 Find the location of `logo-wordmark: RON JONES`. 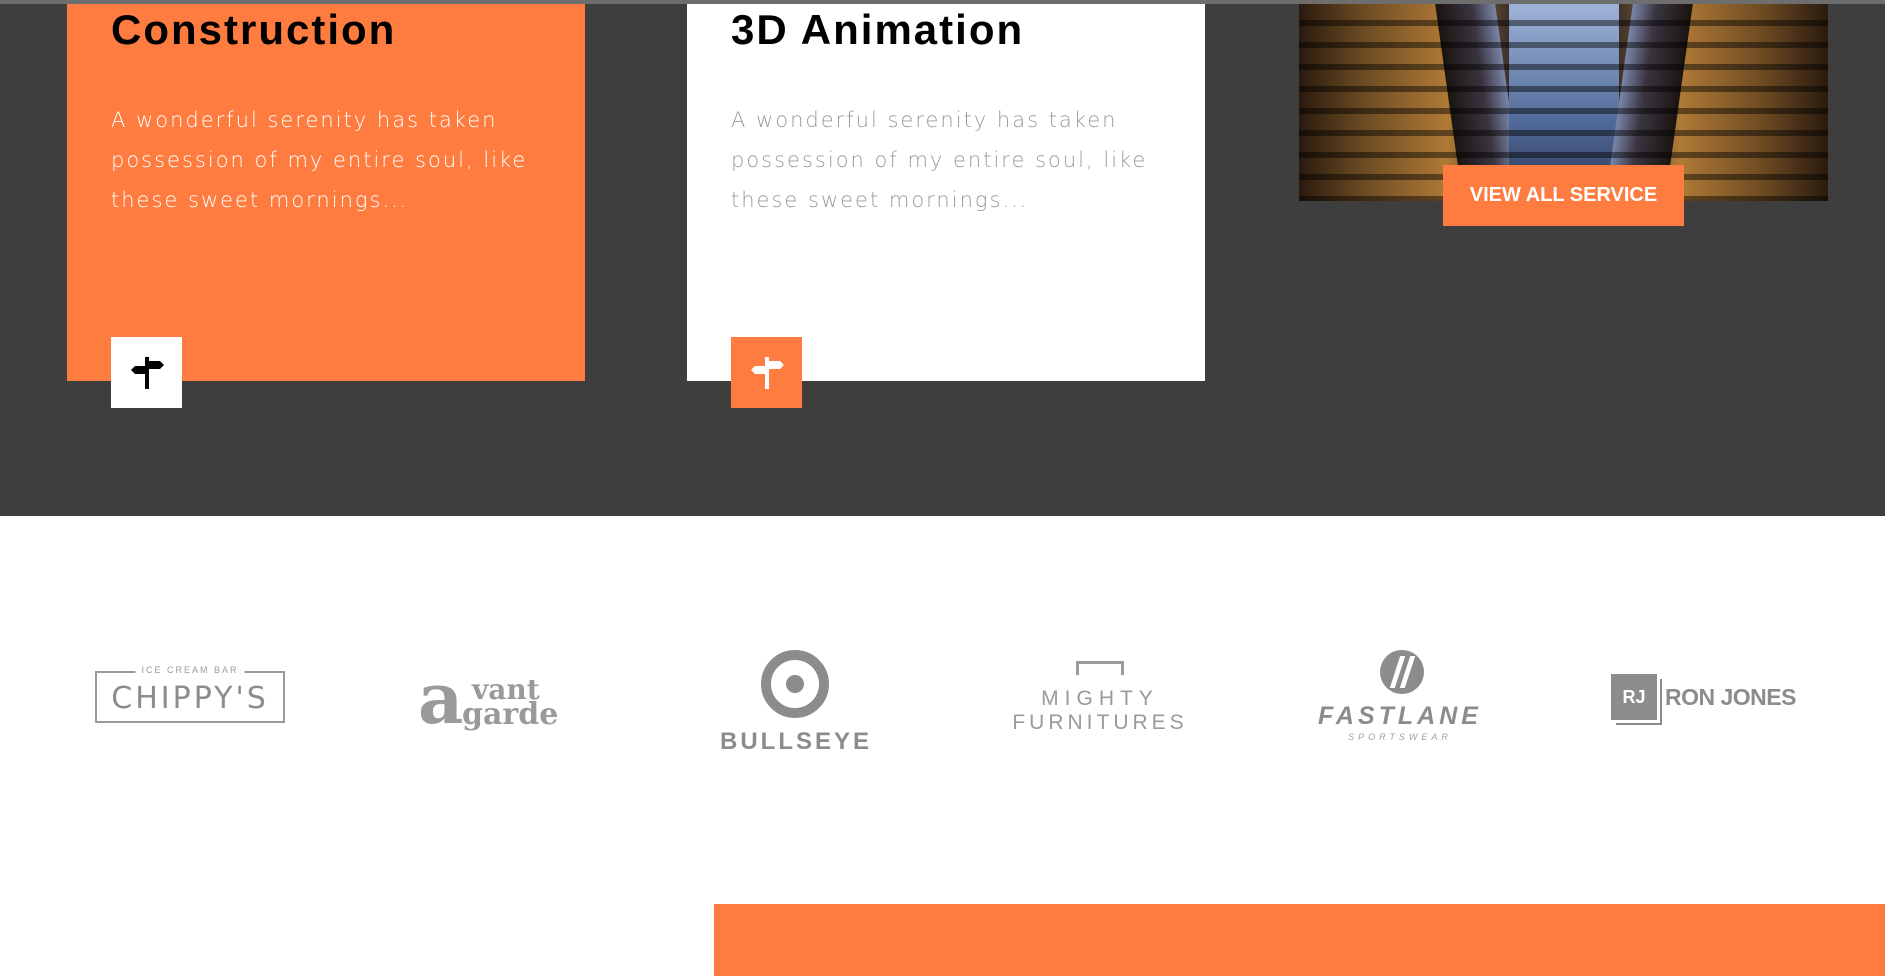

logo-wordmark: RON JONES is located at coordinates (1730, 697).